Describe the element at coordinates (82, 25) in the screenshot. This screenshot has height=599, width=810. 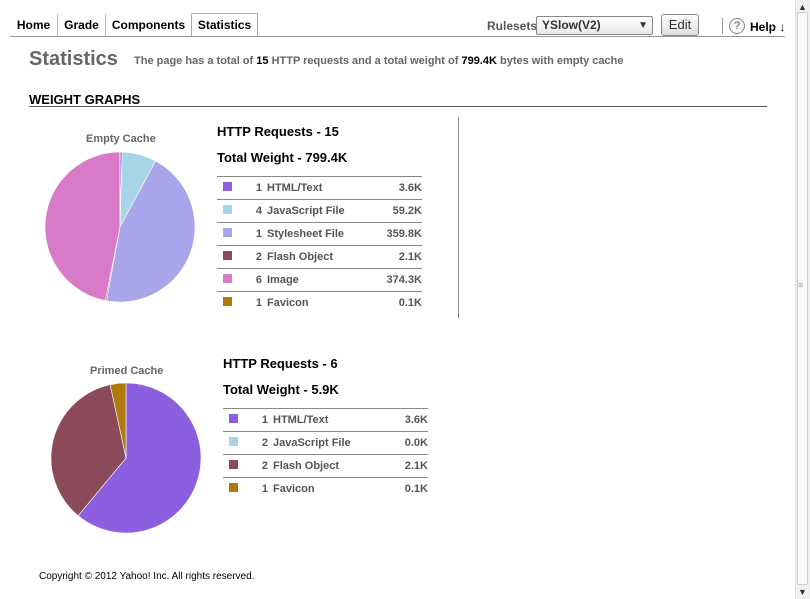
I see `tab-grade: Grade` at that location.